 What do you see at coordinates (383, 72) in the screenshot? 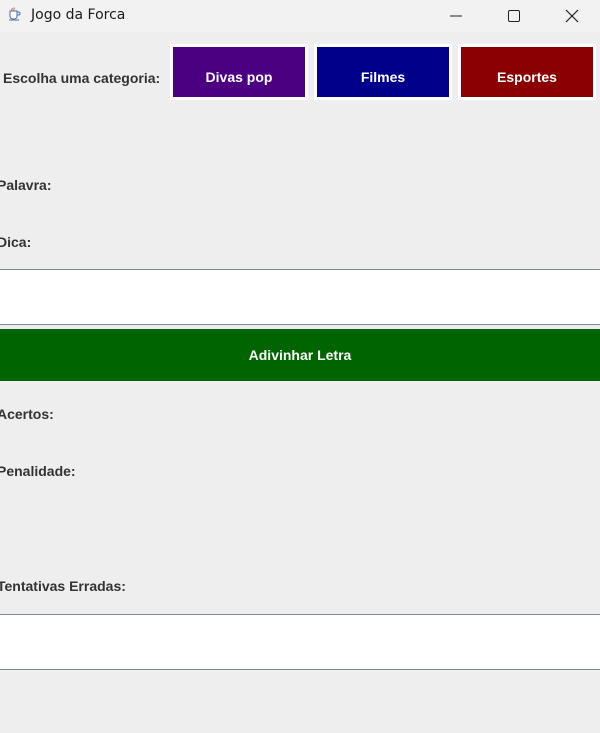
I see `category-filmes-button: Filmes` at bounding box center [383, 72].